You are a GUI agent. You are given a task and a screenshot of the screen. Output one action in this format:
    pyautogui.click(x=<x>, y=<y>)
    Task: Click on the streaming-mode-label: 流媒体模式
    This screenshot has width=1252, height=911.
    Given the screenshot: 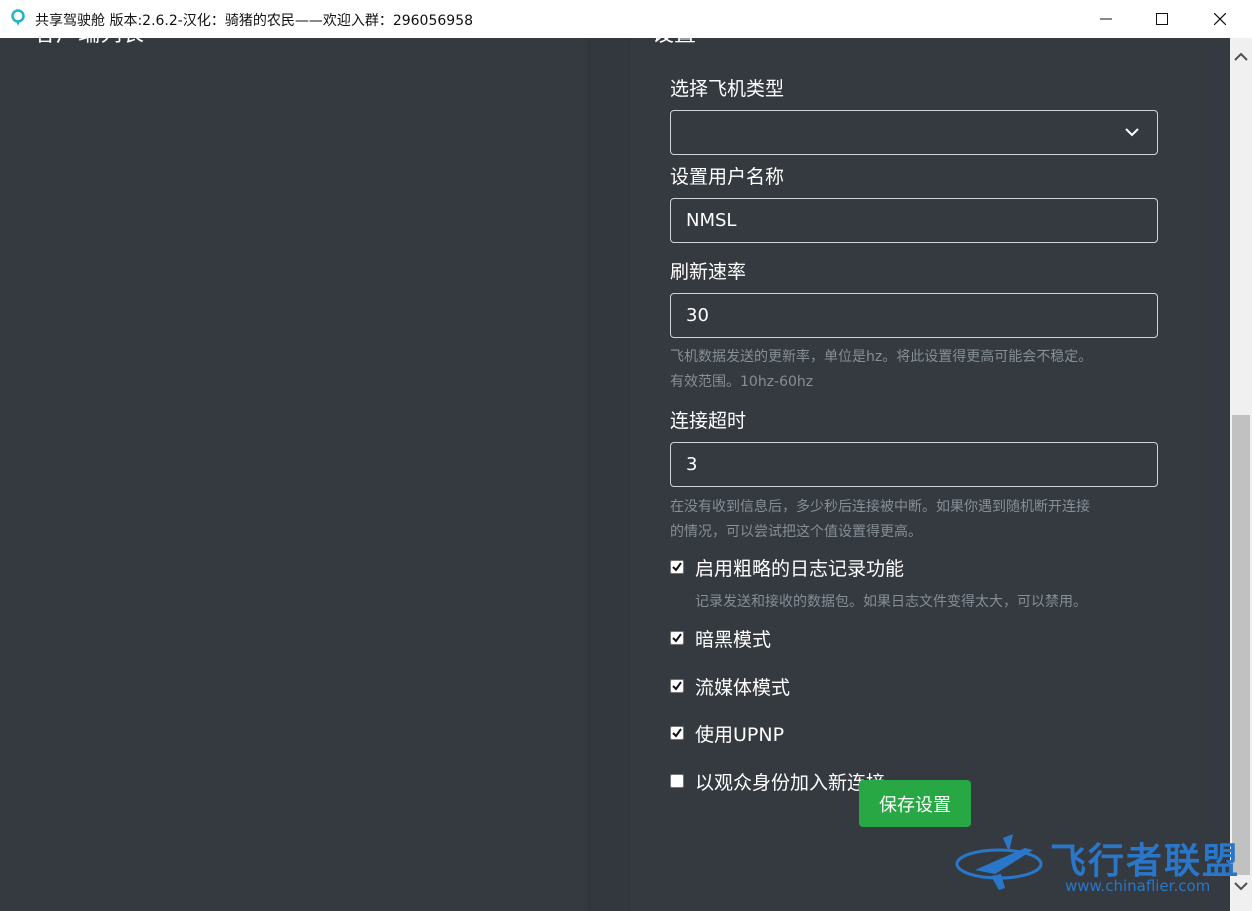 What is the action you would take?
    pyautogui.click(x=743, y=688)
    